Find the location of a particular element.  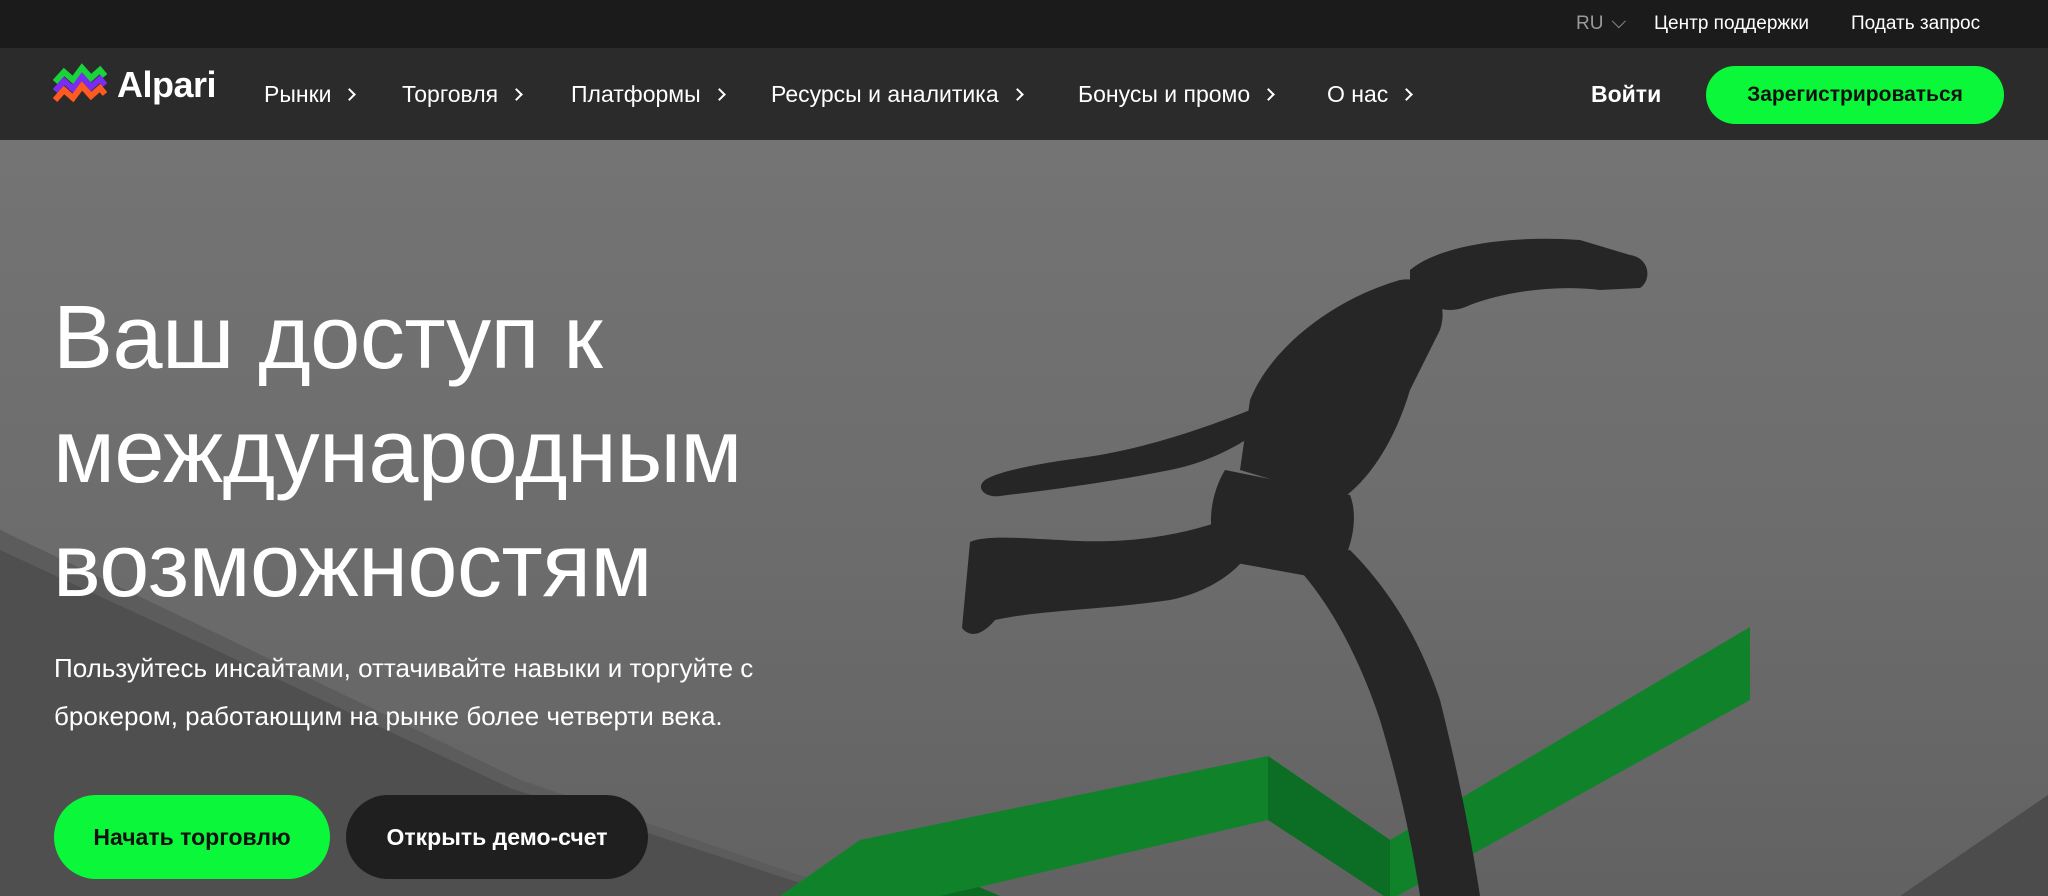

support-center-link: Центр поддержки is located at coordinates (1731, 24).